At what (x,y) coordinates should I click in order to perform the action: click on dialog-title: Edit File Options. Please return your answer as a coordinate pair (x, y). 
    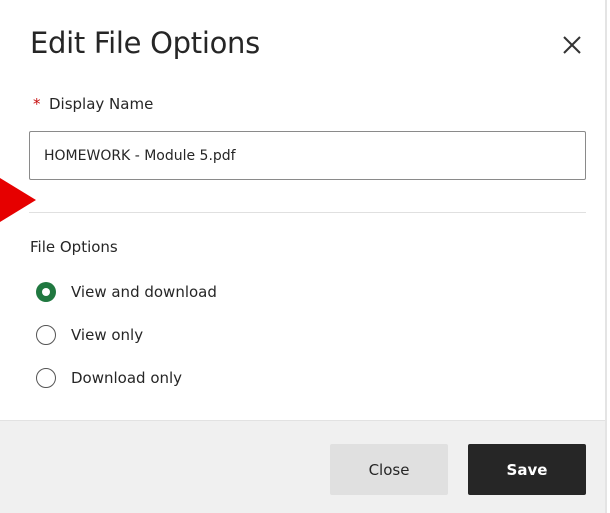
    Looking at the image, I should click on (145, 43).